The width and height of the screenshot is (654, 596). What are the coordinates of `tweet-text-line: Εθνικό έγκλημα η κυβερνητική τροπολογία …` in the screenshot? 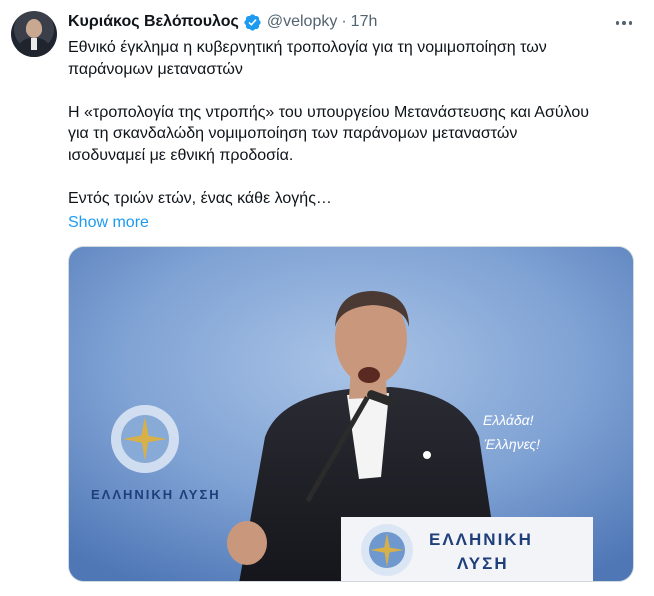 It's located at (307, 47).